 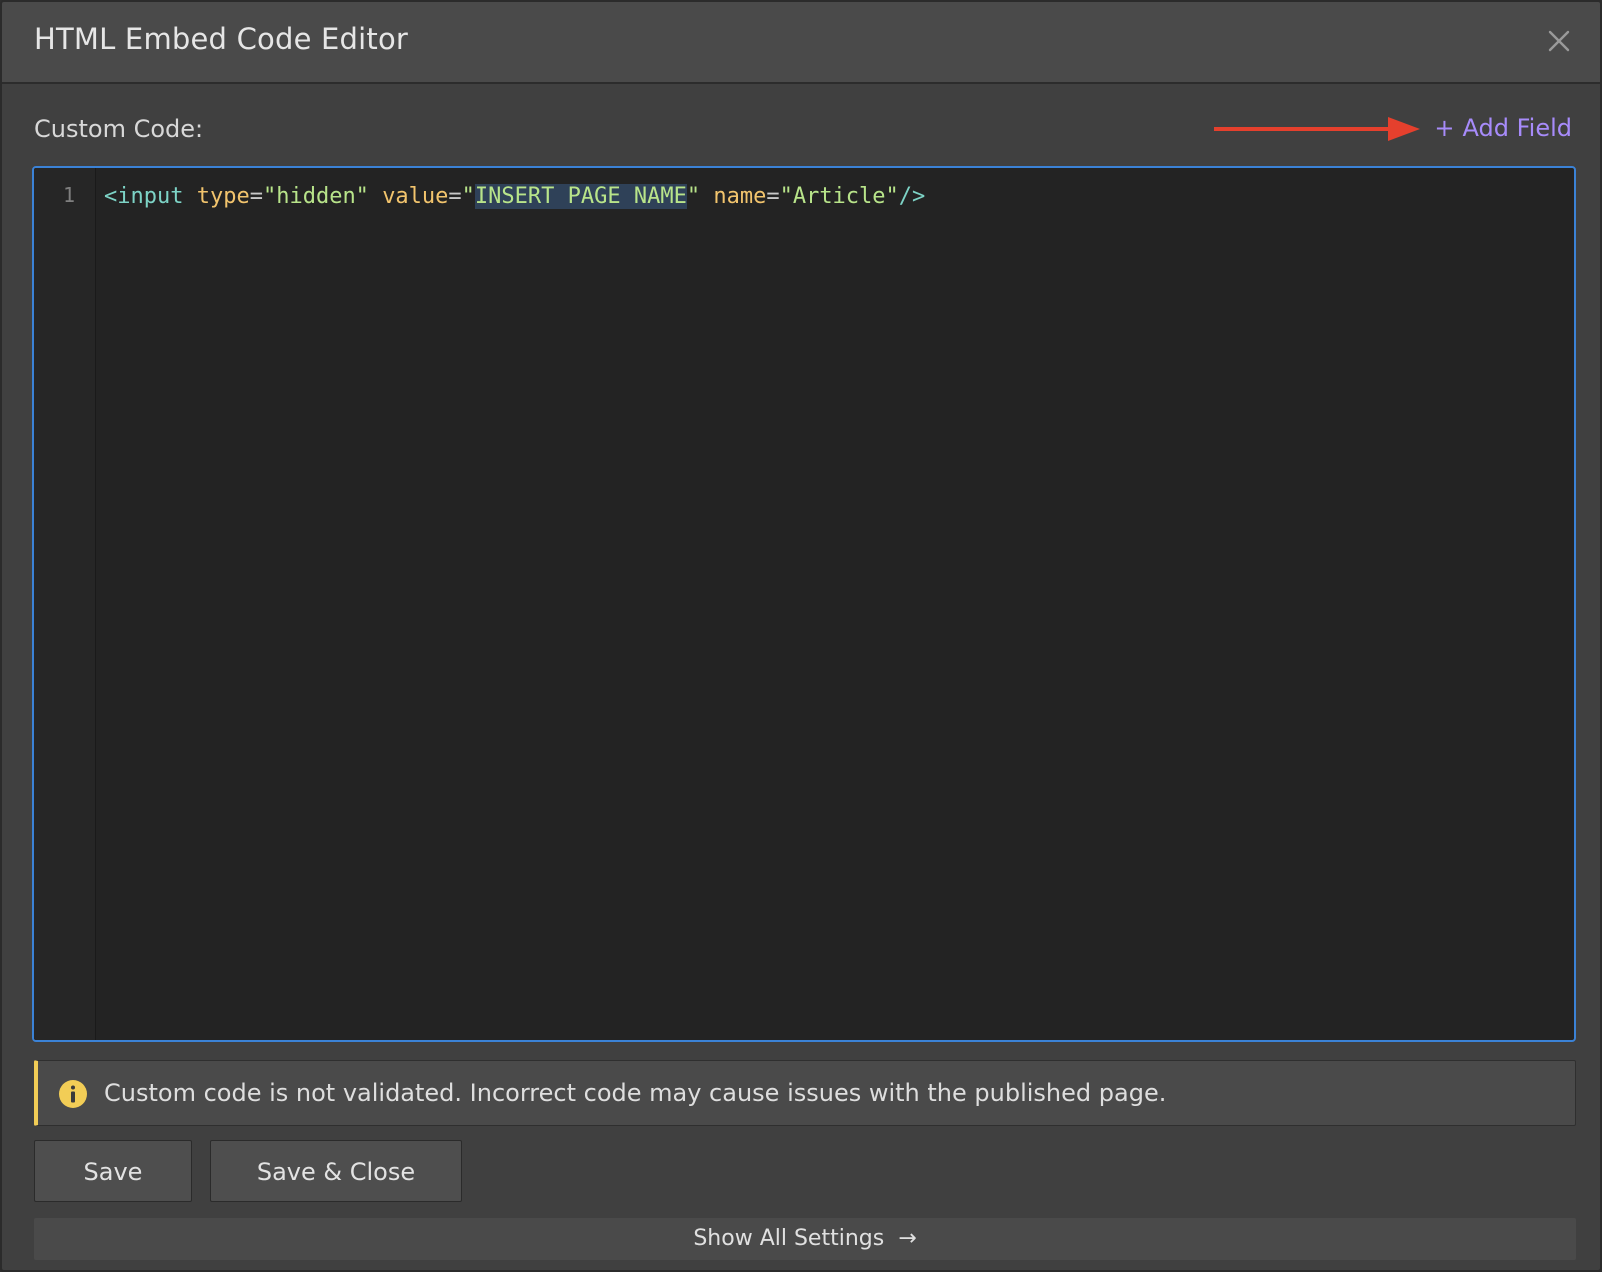 What do you see at coordinates (336, 1171) in the screenshot?
I see `save-close-button: Save & Close` at bounding box center [336, 1171].